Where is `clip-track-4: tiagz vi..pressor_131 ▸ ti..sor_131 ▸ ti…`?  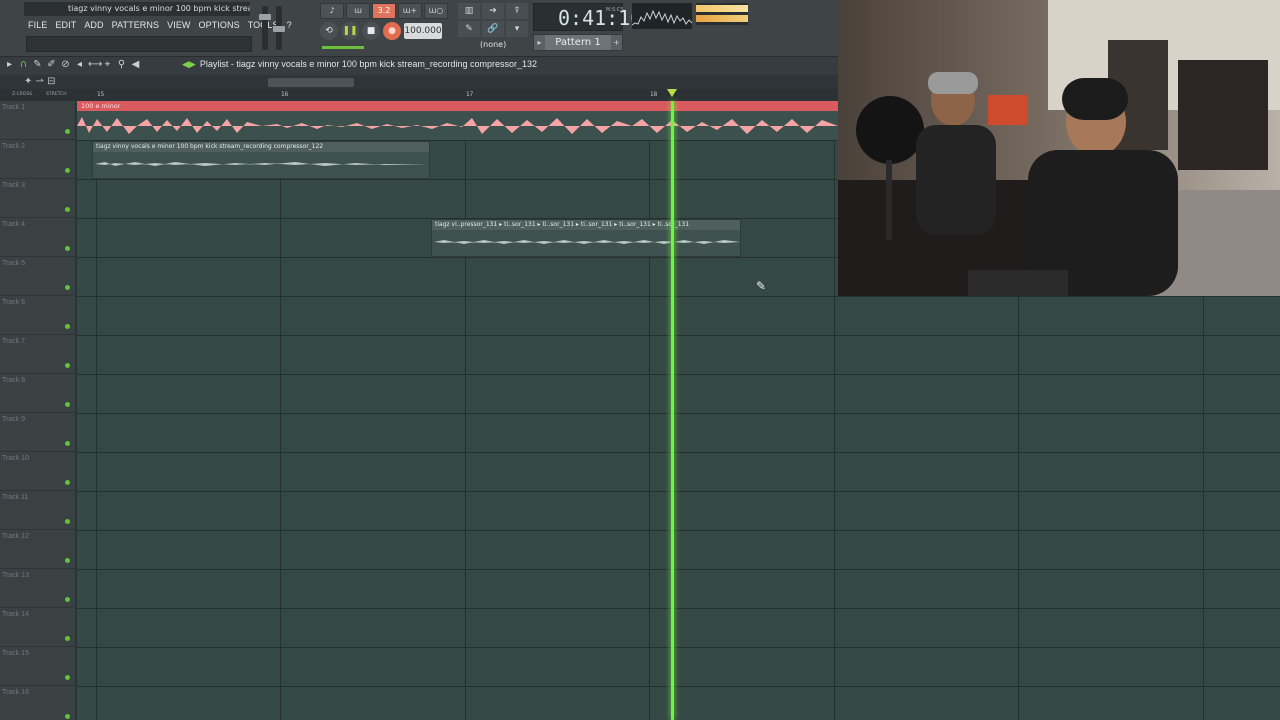
clip-track-4: tiagz vi..pressor_131 ▸ ti..sor_131 ▸ ti… is located at coordinates (586, 238).